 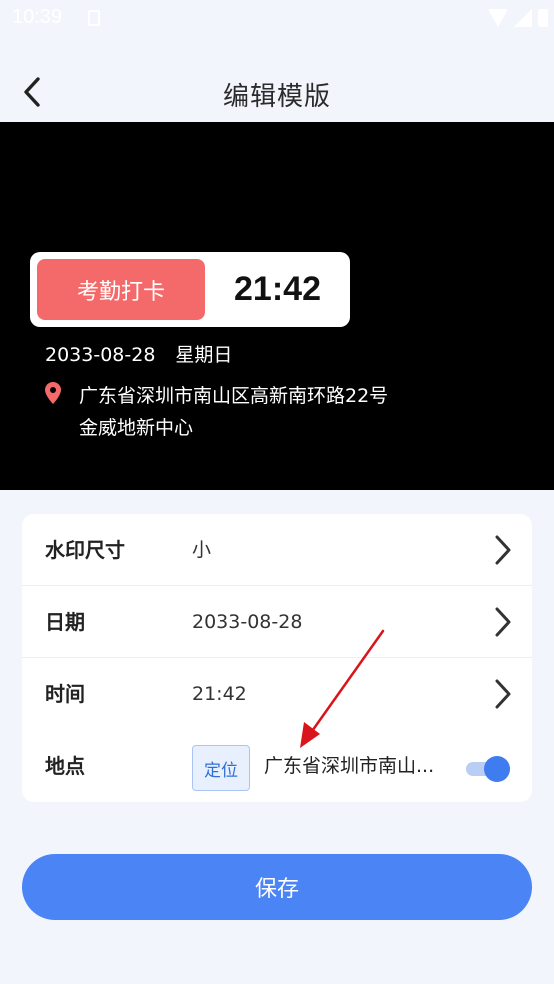 I want to click on watermark-date-line: 2033-08-28 星期日, so click(x=138, y=353).